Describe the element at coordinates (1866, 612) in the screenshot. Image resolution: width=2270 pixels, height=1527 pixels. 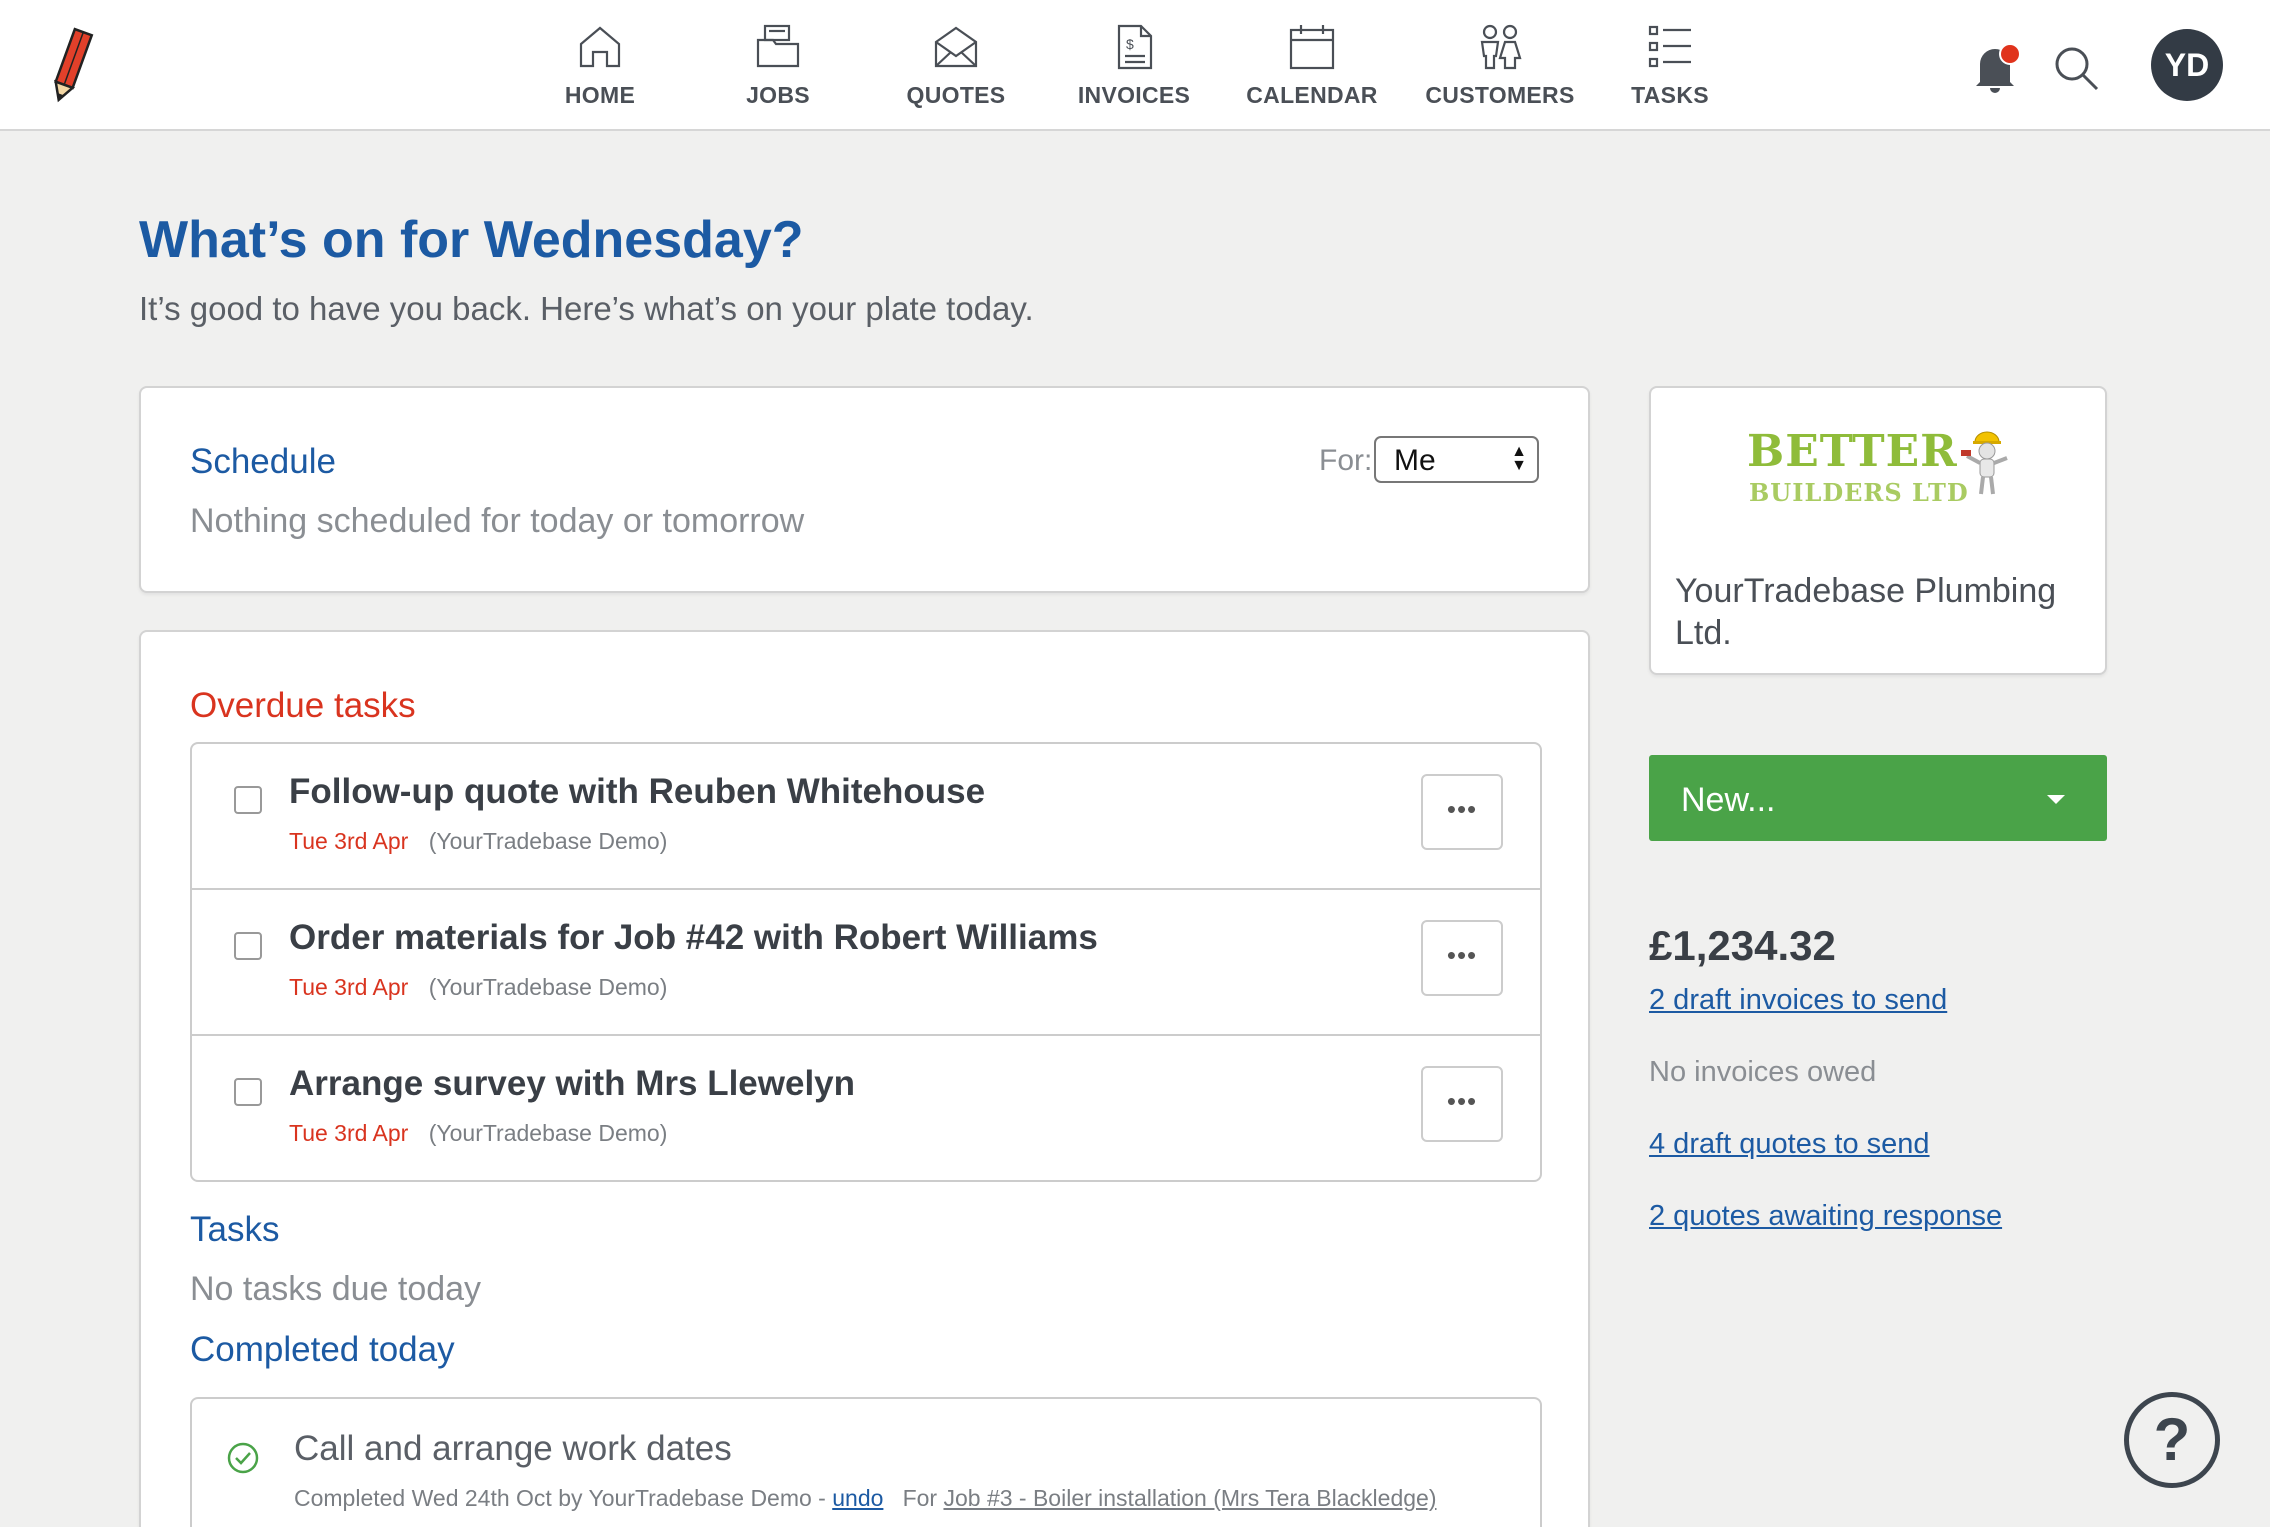
I see `company-name: YourTradebase Plumbing Ltd.` at that location.